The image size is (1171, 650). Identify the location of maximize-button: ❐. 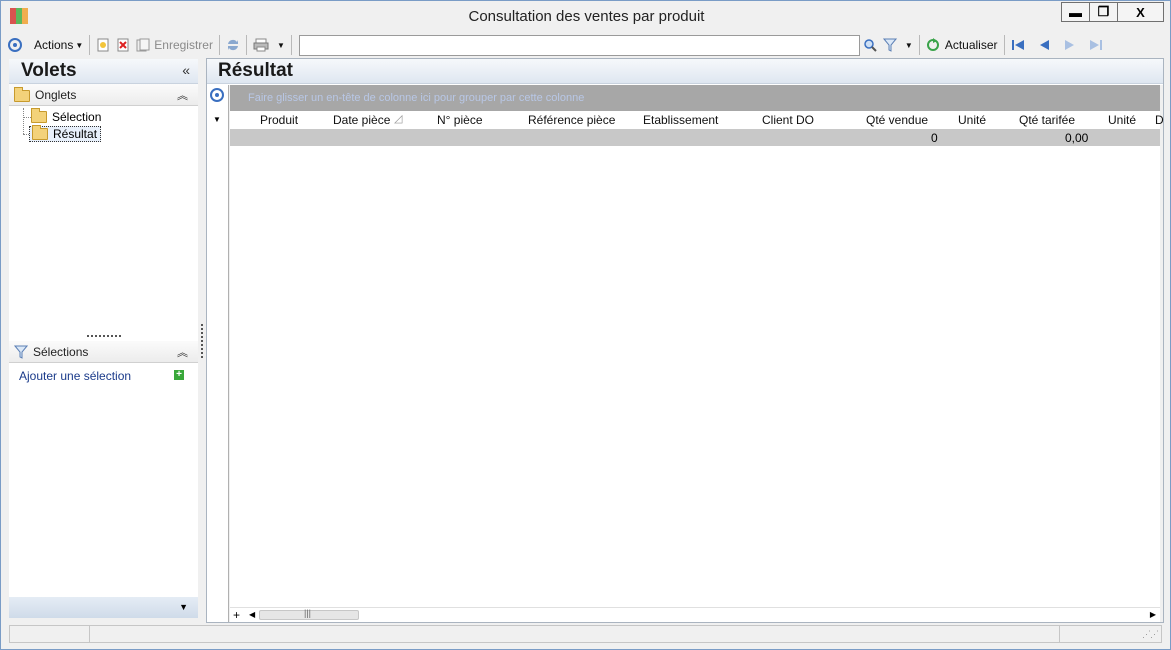
(1103, 12).